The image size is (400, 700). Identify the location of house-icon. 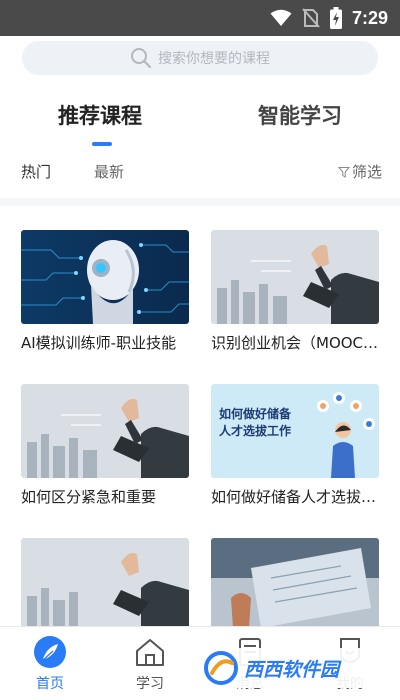
(150, 652).